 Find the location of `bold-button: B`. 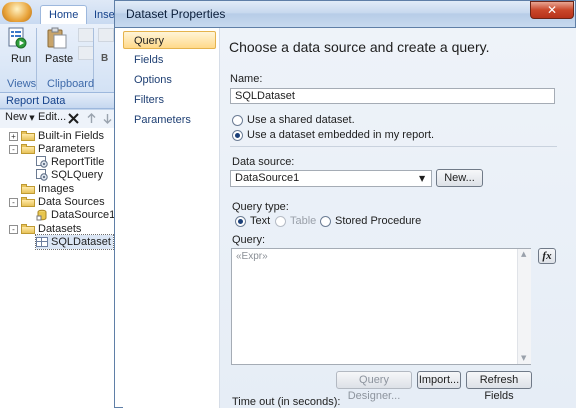

bold-button: B is located at coordinates (104, 58).